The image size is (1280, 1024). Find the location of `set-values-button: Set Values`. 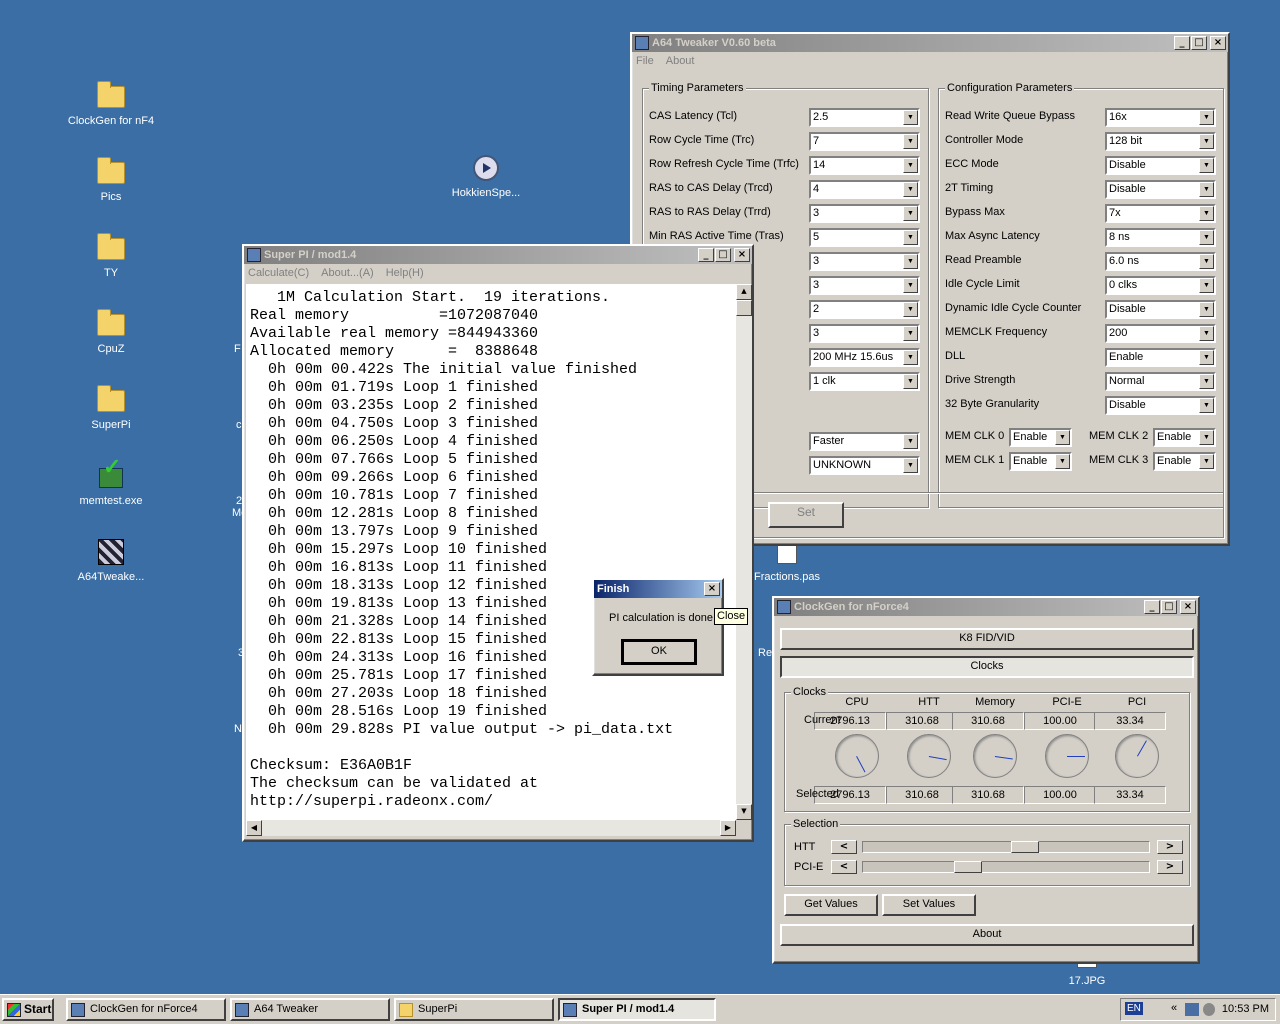

set-values-button: Set Values is located at coordinates (929, 905).